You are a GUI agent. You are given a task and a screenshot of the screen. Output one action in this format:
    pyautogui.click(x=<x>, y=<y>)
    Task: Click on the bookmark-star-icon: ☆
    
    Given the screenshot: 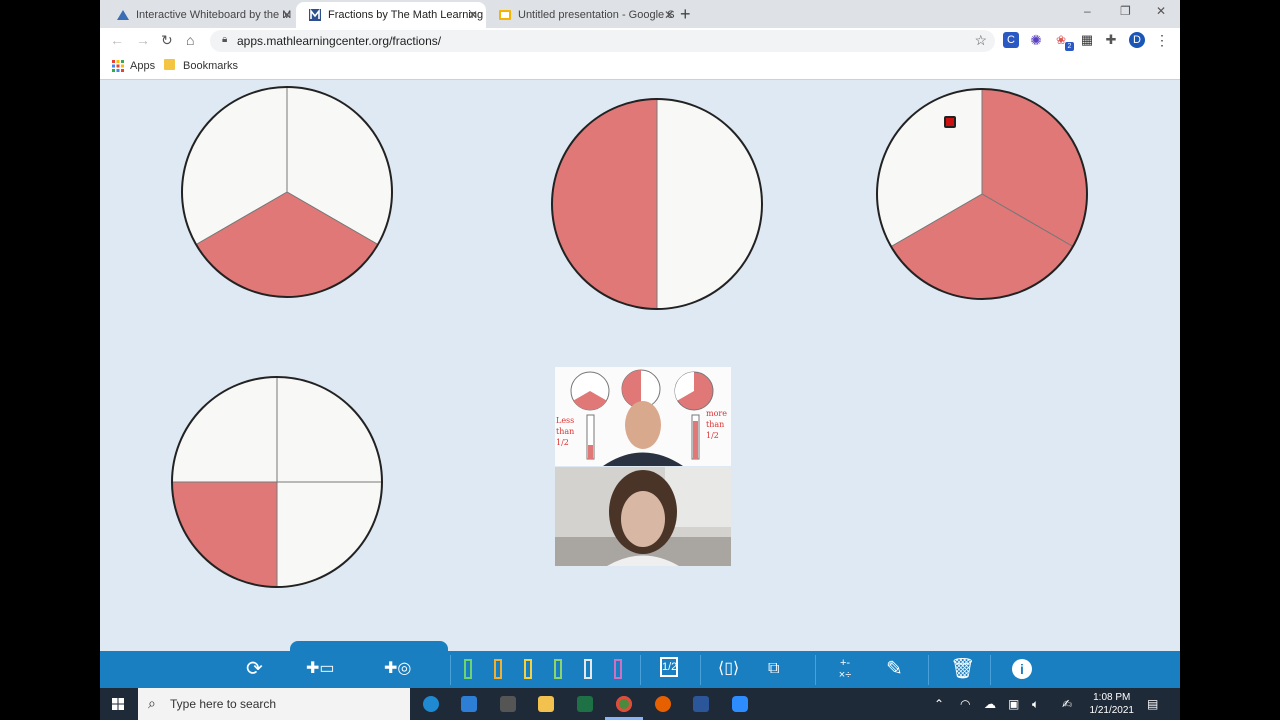 What is the action you would take?
    pyautogui.click(x=980, y=40)
    